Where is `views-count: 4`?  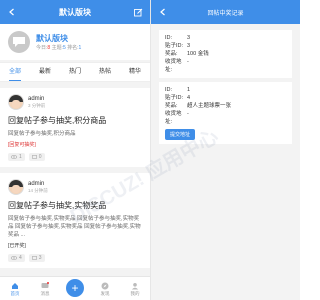 views-count: 4 is located at coordinates (16, 258).